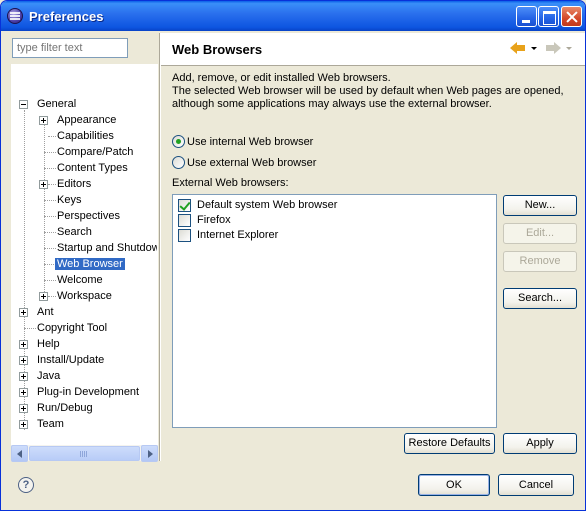 The height and width of the screenshot is (511, 586). I want to click on tree-item-label: Ant, so click(45, 312).